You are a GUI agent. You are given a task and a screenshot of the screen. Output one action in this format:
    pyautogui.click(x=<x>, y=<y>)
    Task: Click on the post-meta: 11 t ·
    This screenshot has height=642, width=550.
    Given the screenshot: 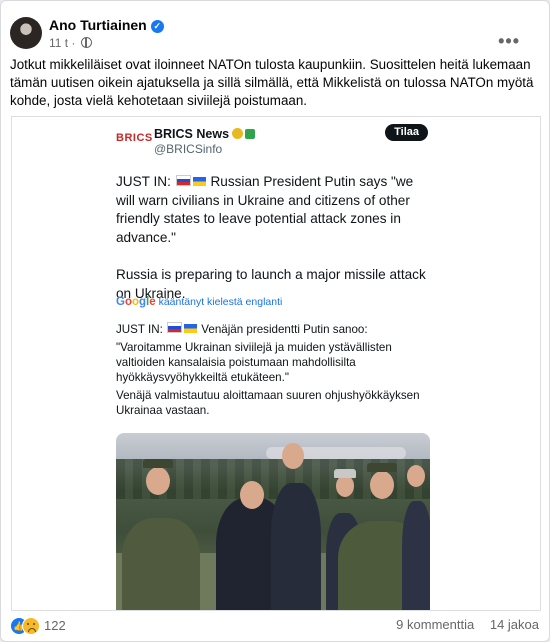 What is the action you would take?
    pyautogui.click(x=70, y=43)
    